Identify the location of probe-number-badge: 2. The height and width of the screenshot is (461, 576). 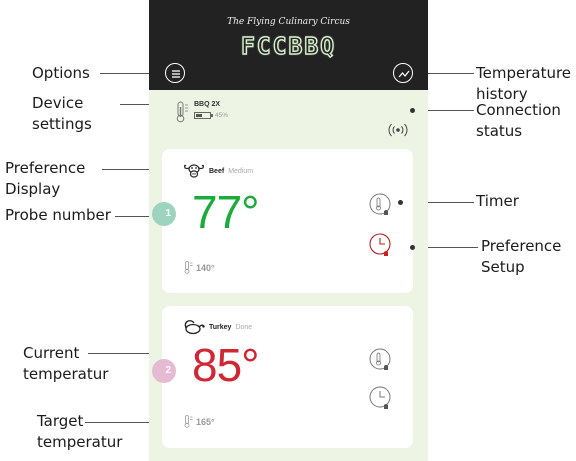
(164, 371).